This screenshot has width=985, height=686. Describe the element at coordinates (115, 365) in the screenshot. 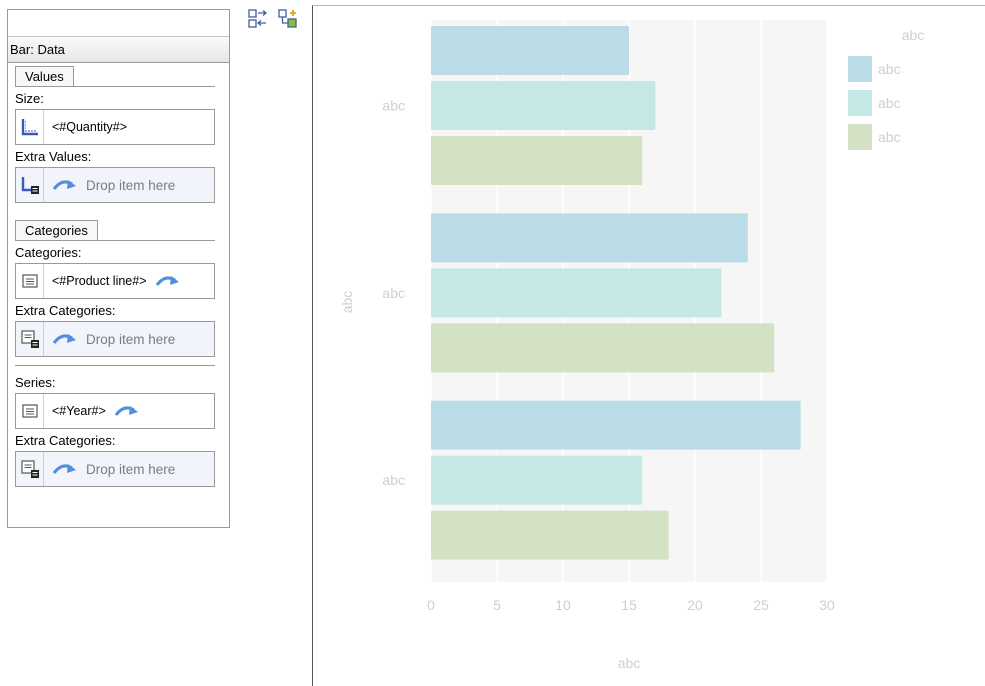

I see `divider` at that location.